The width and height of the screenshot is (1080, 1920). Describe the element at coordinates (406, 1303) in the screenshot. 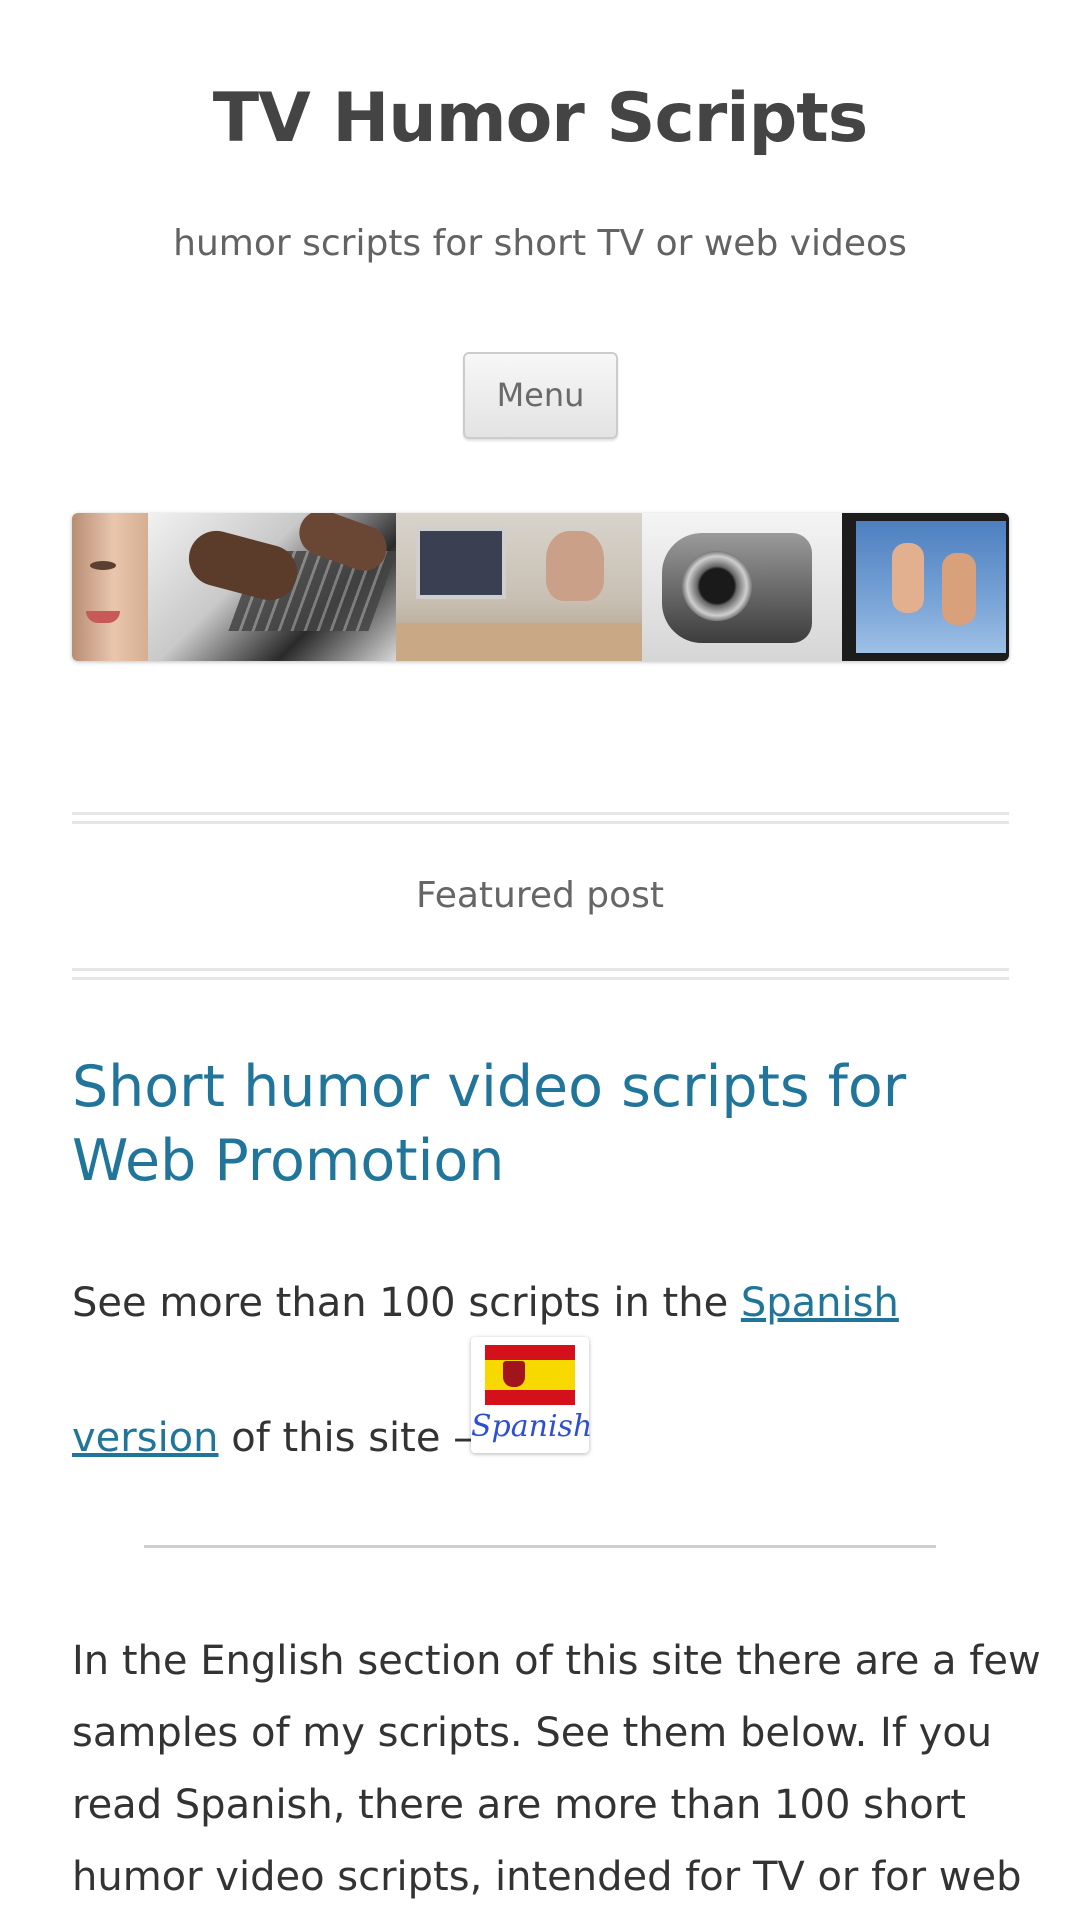

I see `intro-text-before-link: See more than 100 scripts in the` at that location.